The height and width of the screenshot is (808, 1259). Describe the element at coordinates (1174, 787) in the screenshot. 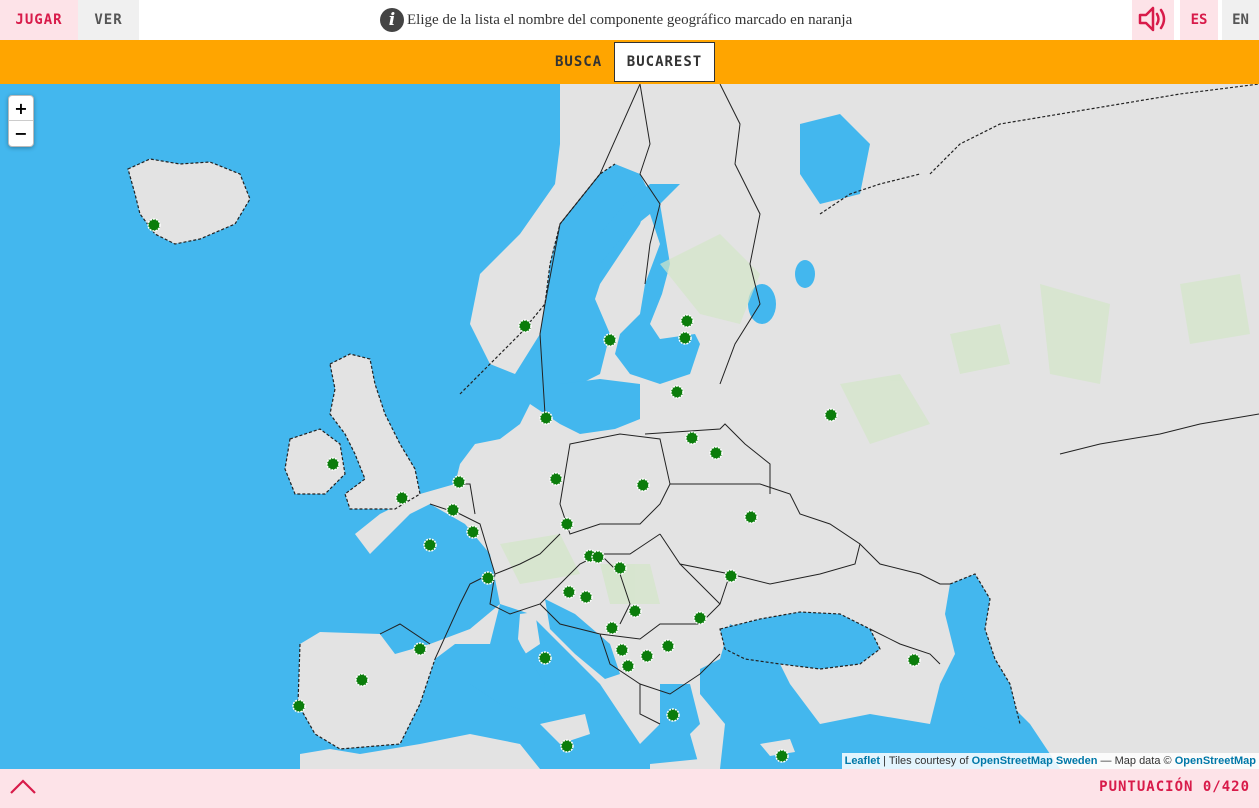

I see `score-display: PUNTUACIÓN 0/420` at that location.